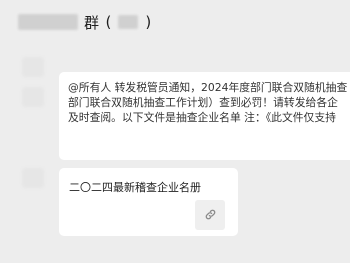 This screenshot has height=263, width=350. I want to click on file-name: 二〇二四最新稽查企业名册, so click(135, 187).